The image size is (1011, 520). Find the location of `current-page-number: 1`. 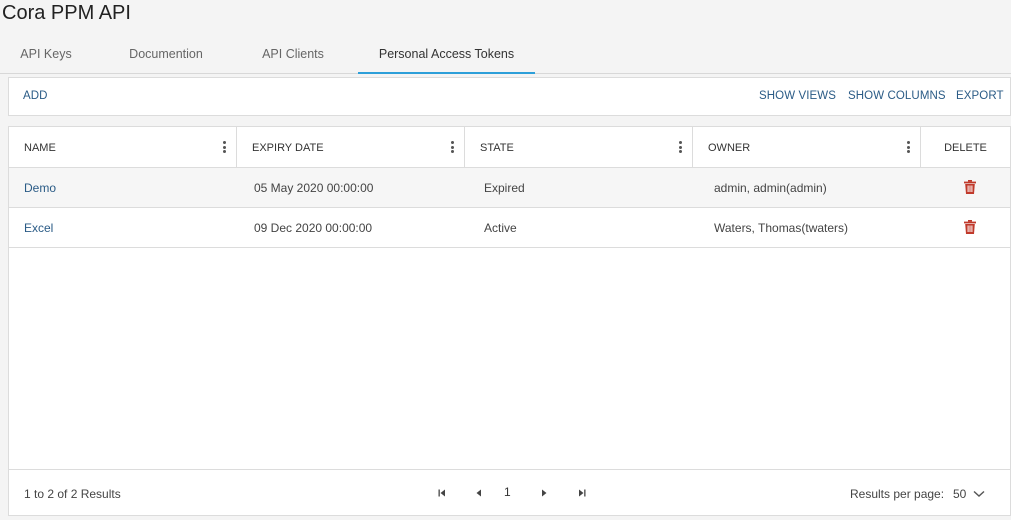

current-page-number: 1 is located at coordinates (507, 492).